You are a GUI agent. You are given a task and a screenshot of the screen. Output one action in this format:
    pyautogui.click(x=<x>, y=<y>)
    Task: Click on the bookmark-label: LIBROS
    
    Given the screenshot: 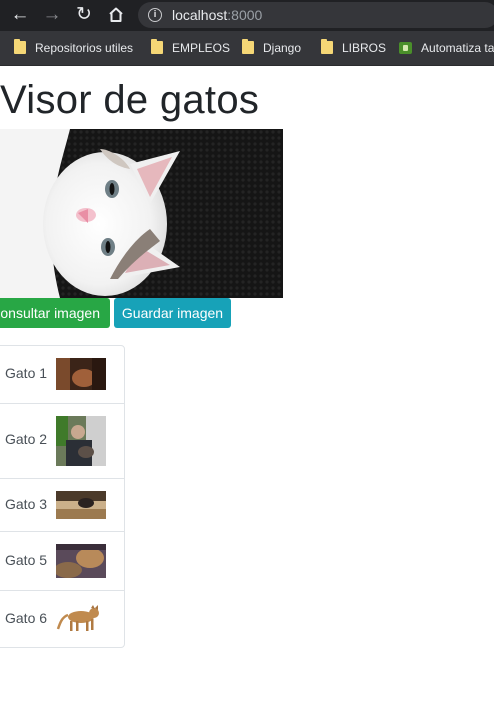 What is the action you would take?
    pyautogui.click(x=364, y=48)
    